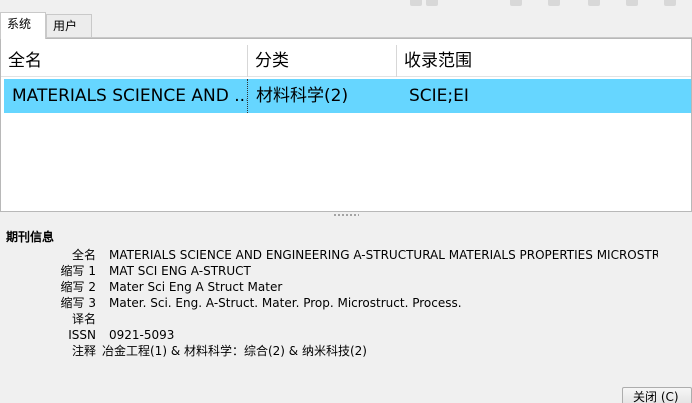  I want to click on info-row-abbr-2: 缩写 2 Mater Sci Eng A Struct Mater, so click(346, 287).